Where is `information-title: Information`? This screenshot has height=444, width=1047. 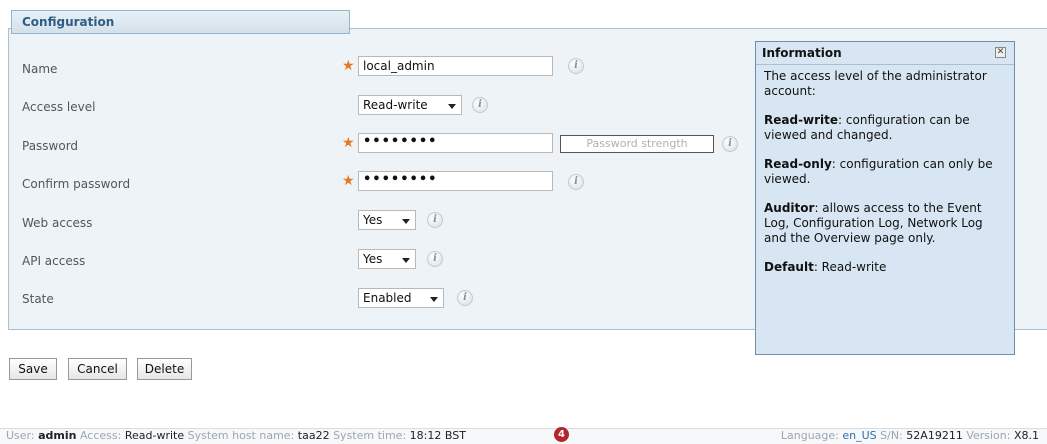 information-title: Information is located at coordinates (885, 53).